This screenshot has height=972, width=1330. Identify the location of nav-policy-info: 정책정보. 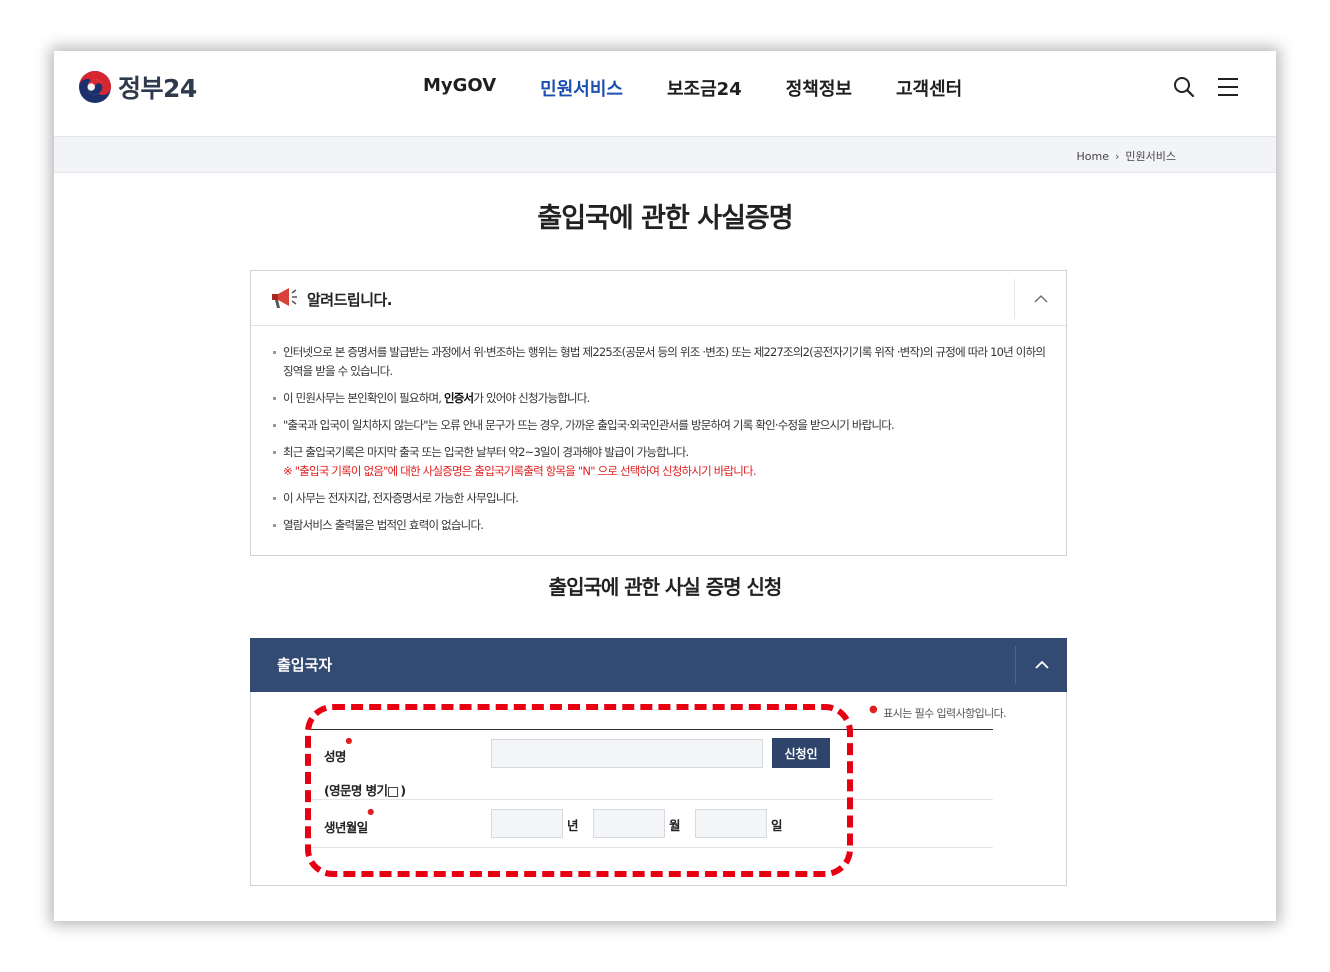
(819, 88).